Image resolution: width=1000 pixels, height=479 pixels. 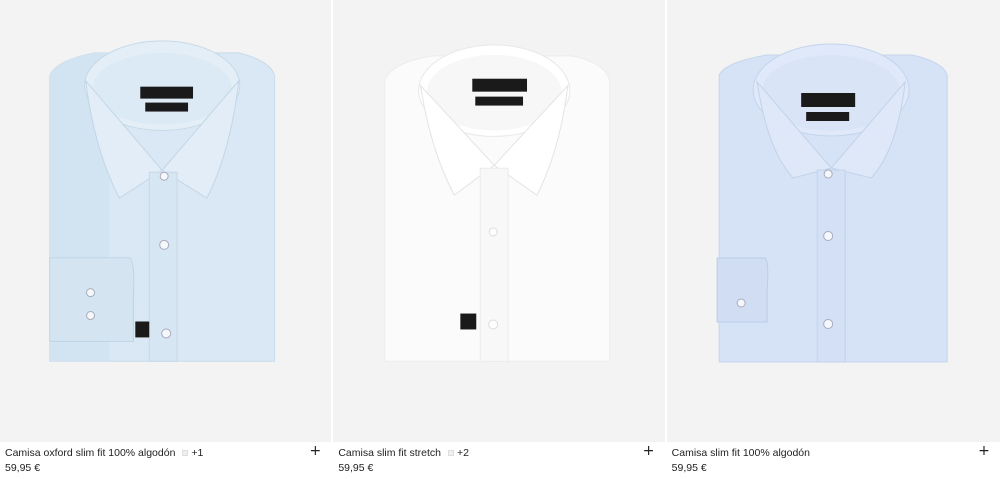 What do you see at coordinates (463, 453) in the screenshot?
I see `more-colors-count: +2` at bounding box center [463, 453].